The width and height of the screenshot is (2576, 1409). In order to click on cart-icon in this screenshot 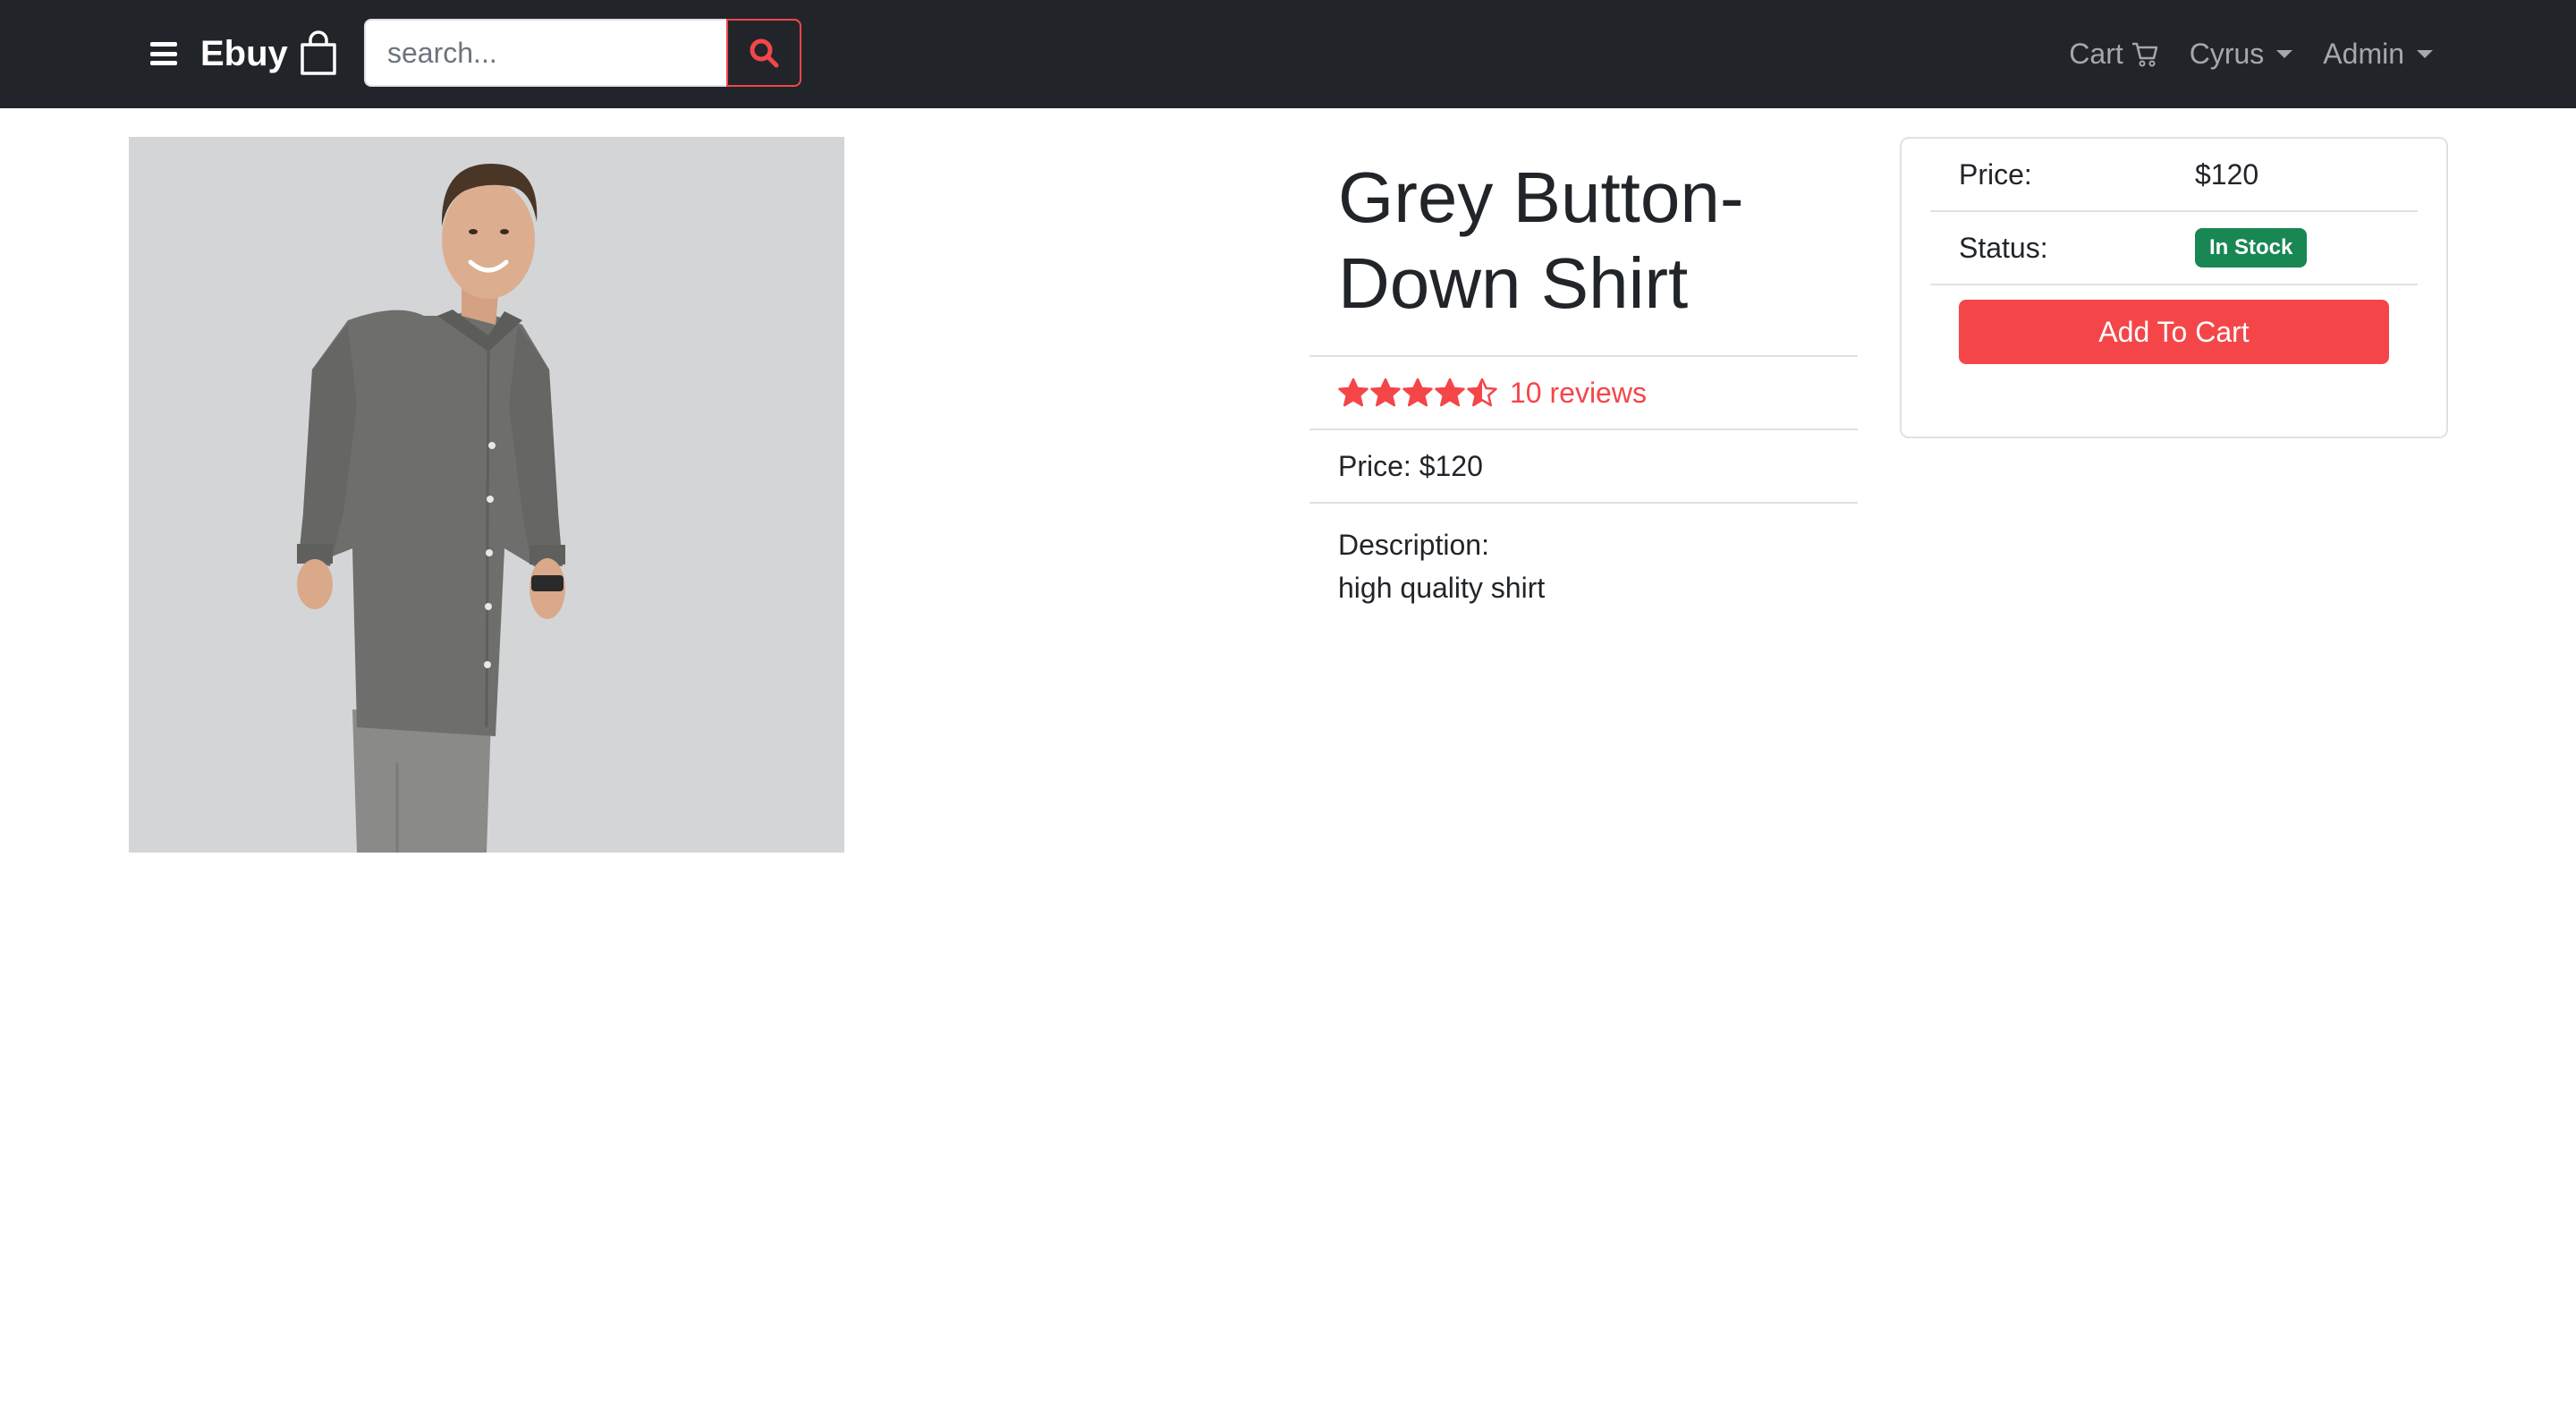, I will do `click(2144, 55)`.